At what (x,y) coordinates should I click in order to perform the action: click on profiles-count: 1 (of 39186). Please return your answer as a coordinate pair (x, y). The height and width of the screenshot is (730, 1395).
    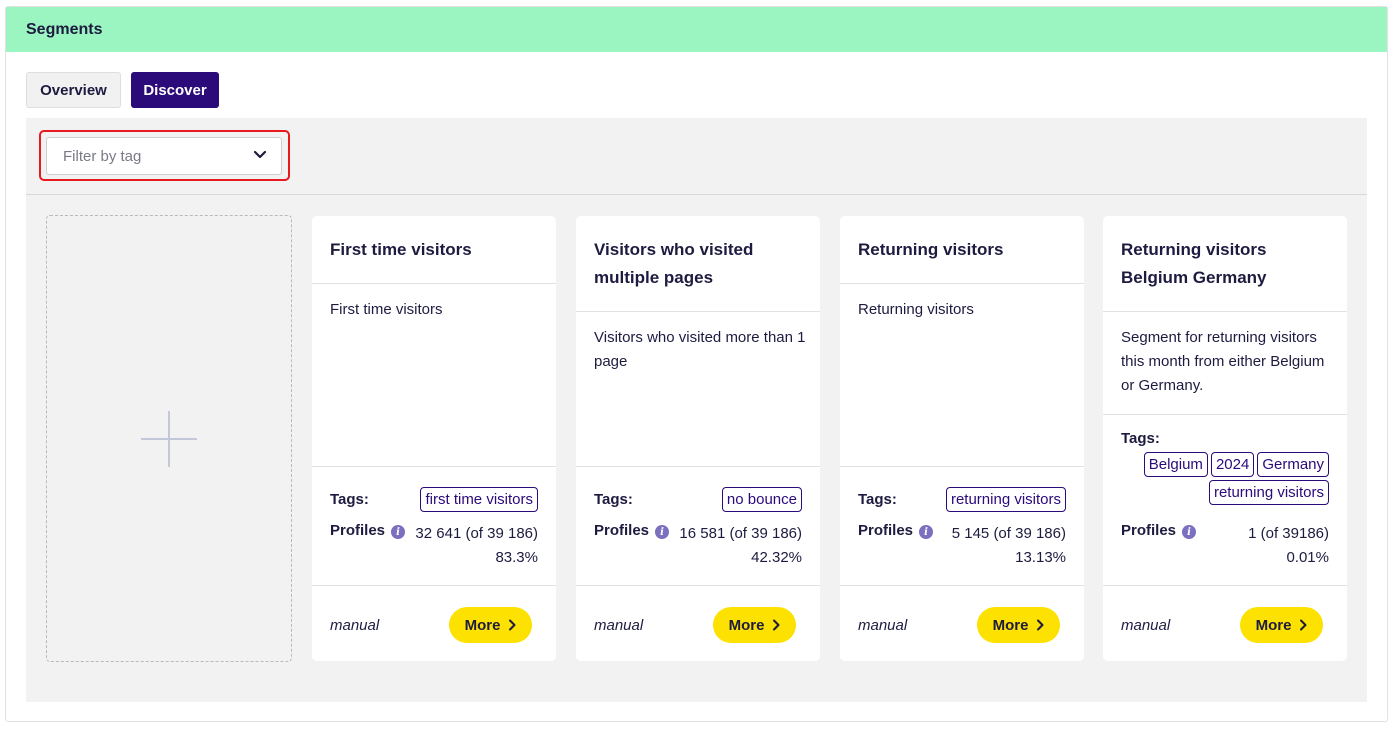
    Looking at the image, I should click on (1288, 533).